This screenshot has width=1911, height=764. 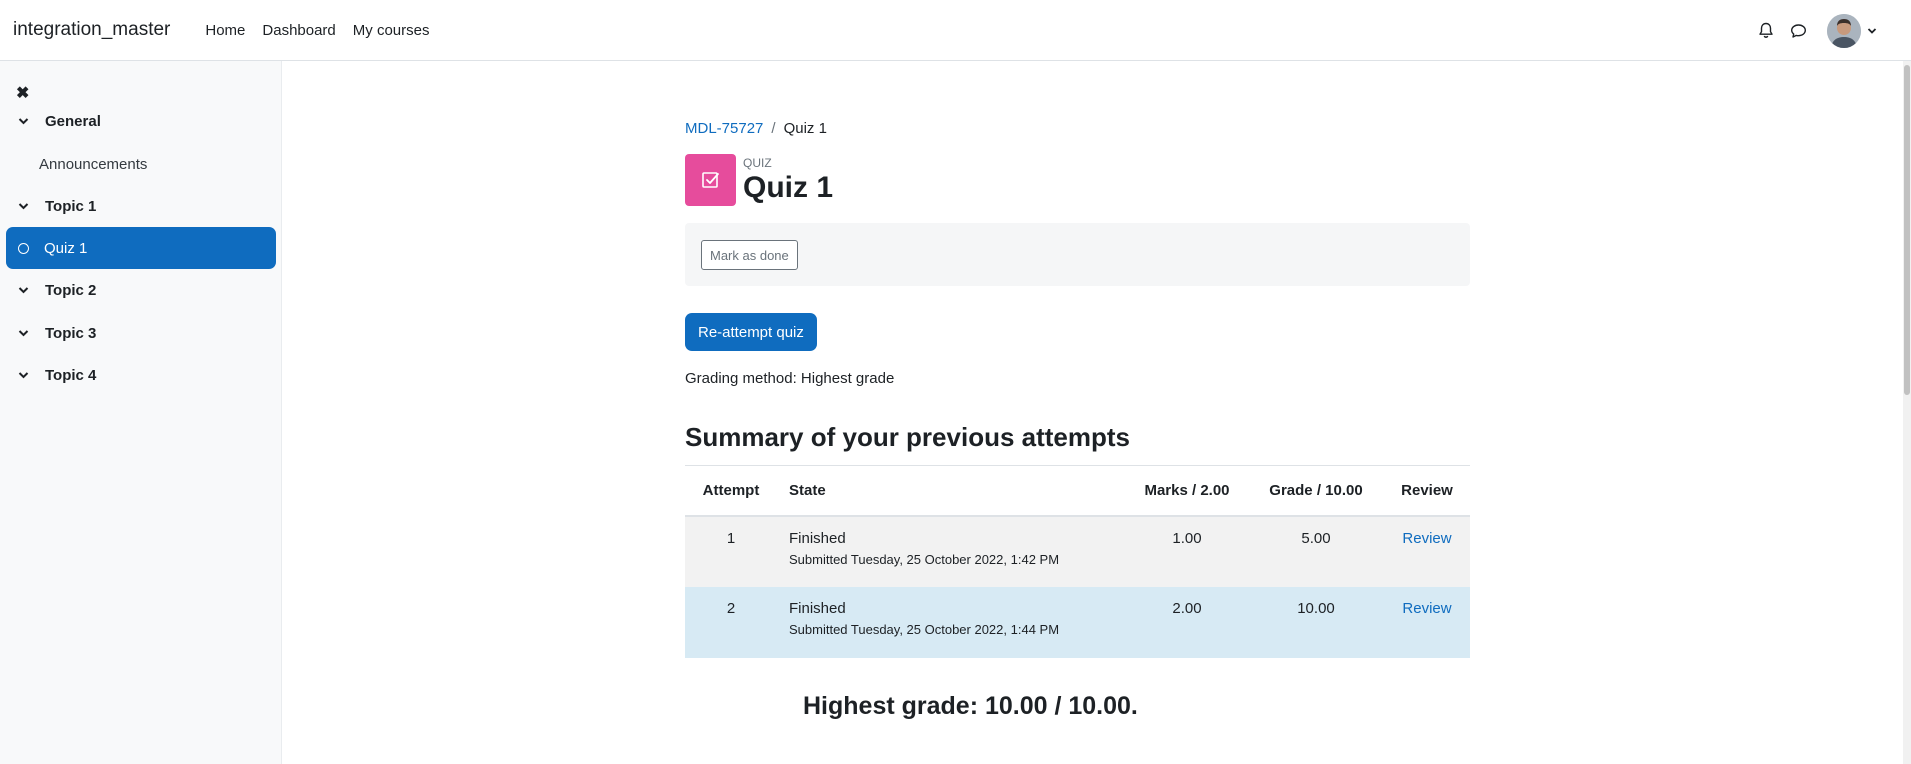 I want to click on messages-icon, so click(x=1798, y=31).